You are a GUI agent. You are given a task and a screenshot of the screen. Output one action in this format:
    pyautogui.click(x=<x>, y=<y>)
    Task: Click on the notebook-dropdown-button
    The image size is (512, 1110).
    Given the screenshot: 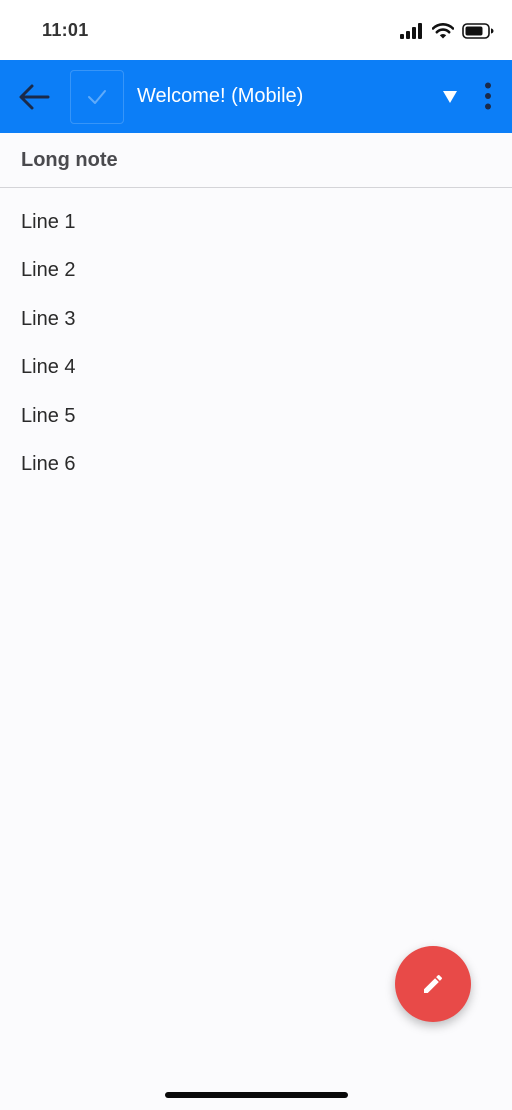 What is the action you would take?
    pyautogui.click(x=450, y=97)
    